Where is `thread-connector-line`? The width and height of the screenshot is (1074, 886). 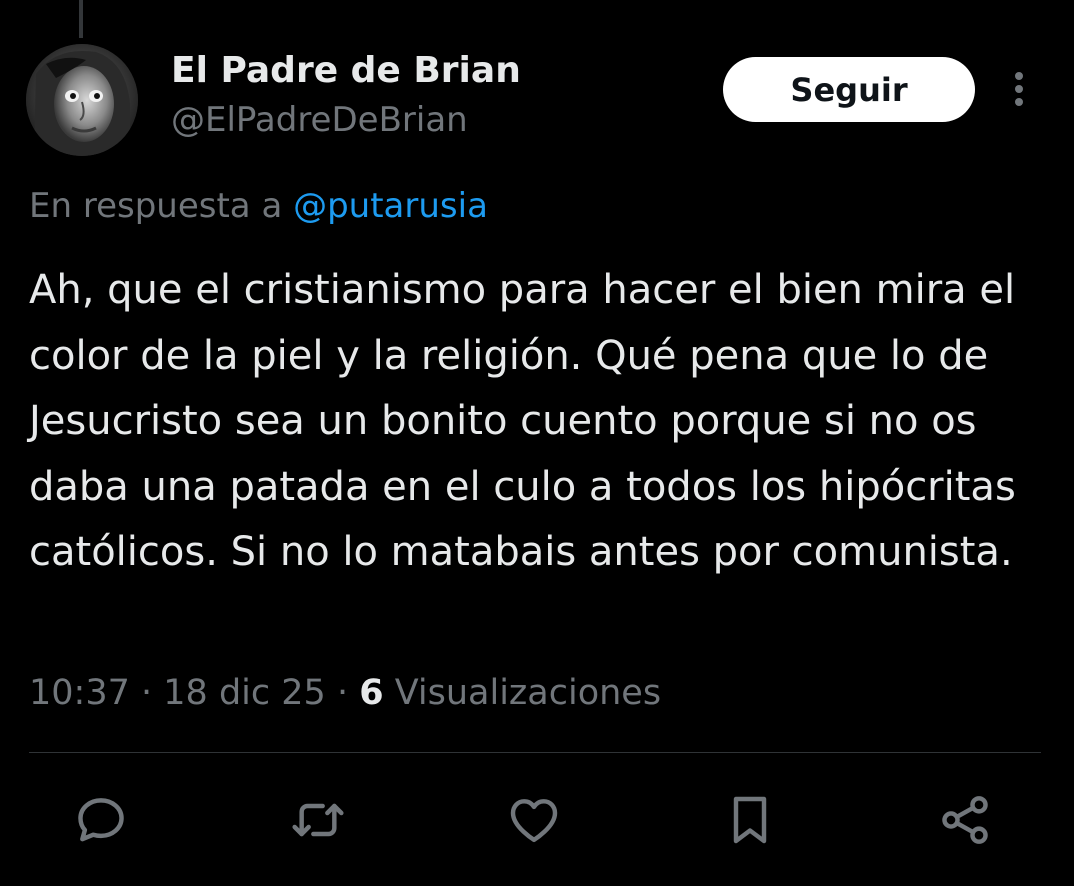 thread-connector-line is located at coordinates (81, 19).